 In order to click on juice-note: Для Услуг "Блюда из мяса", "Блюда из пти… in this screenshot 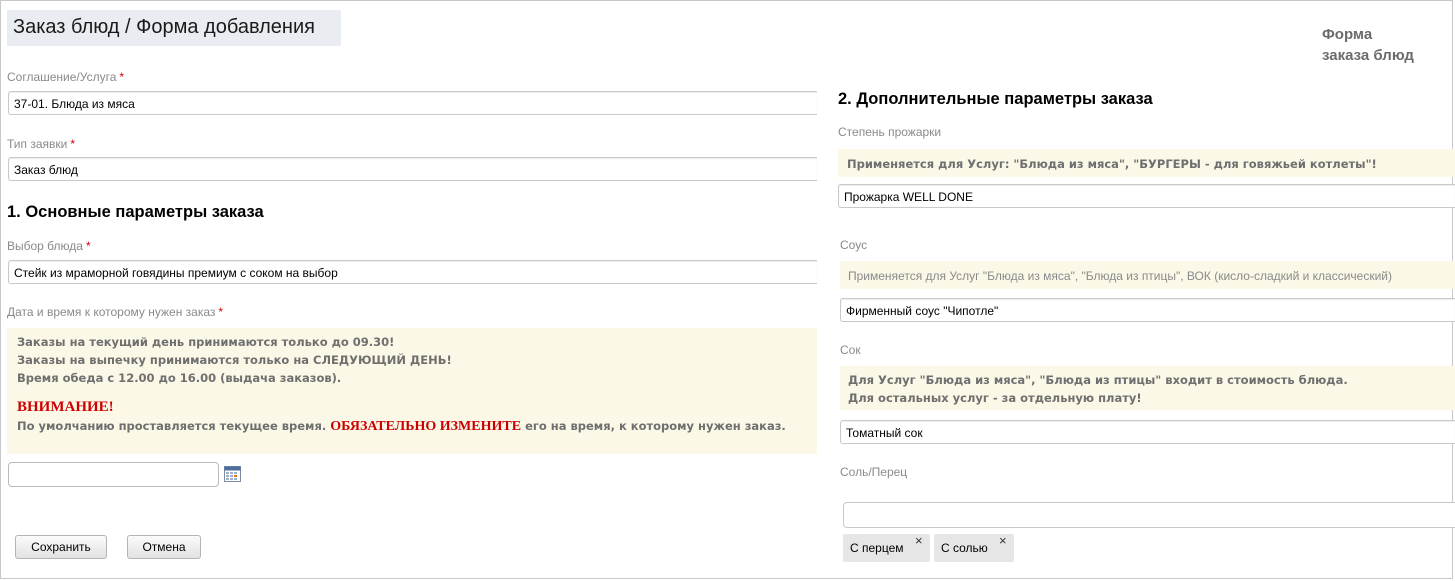, I will do `click(1147, 388)`.